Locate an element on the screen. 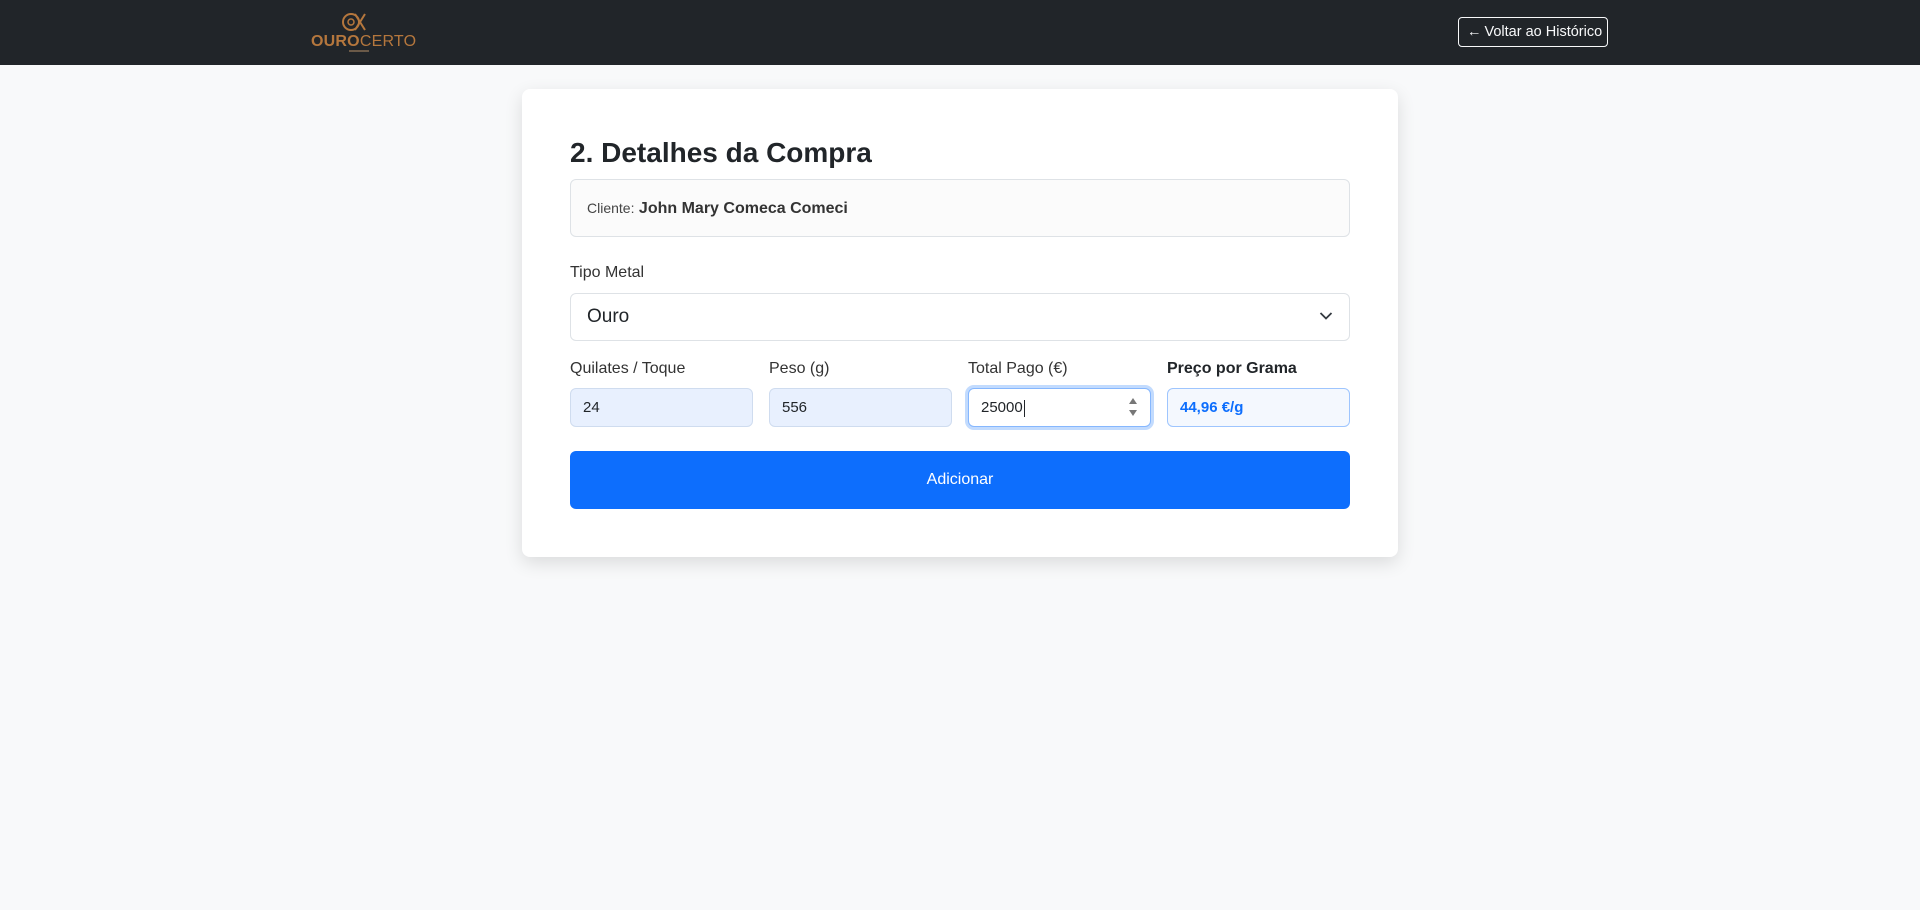 This screenshot has height=910, width=1920. metal-type-select: Ouro is located at coordinates (960, 317).